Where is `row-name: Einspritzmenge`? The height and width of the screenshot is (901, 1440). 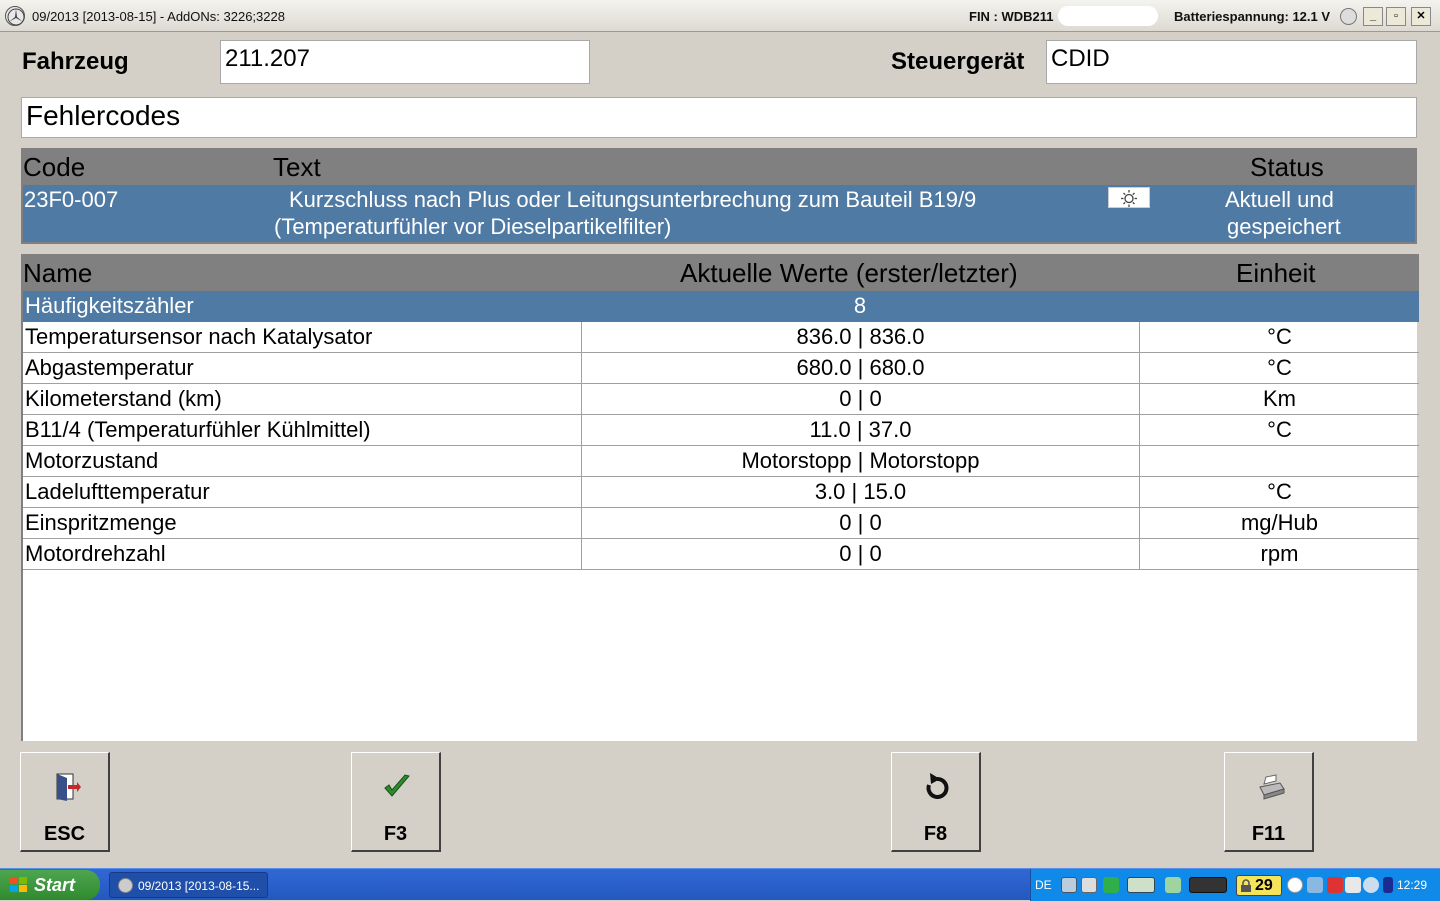 row-name: Einspritzmenge is located at coordinates (101, 522).